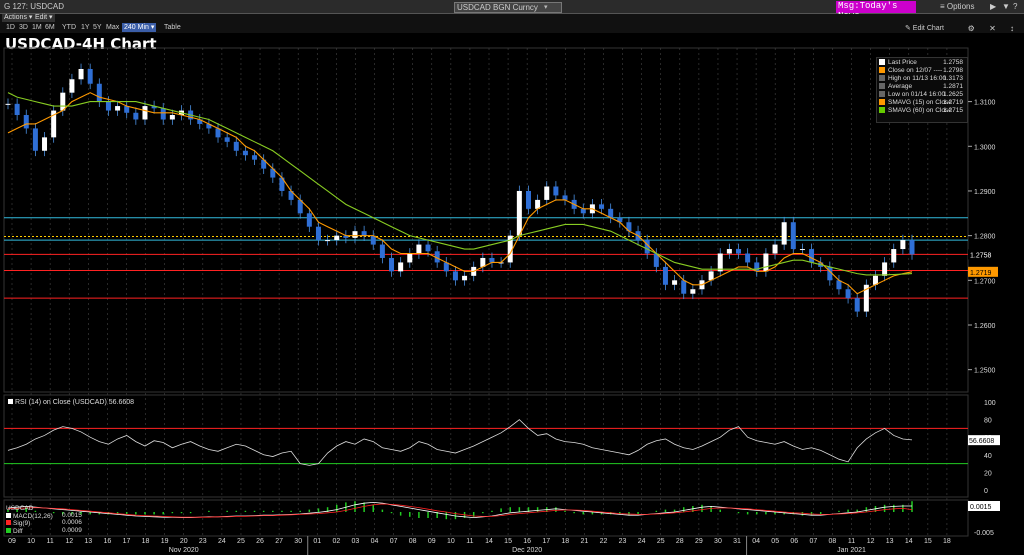 The height and width of the screenshot is (555, 1024). Describe the element at coordinates (699, 541) in the screenshot. I see `x-tick-label: 29` at that location.